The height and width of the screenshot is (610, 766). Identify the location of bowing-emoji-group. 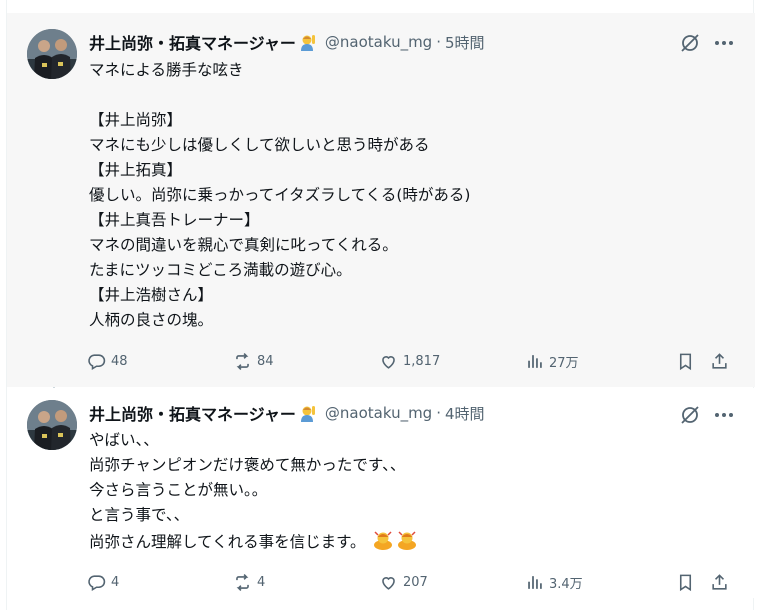
(396, 539).